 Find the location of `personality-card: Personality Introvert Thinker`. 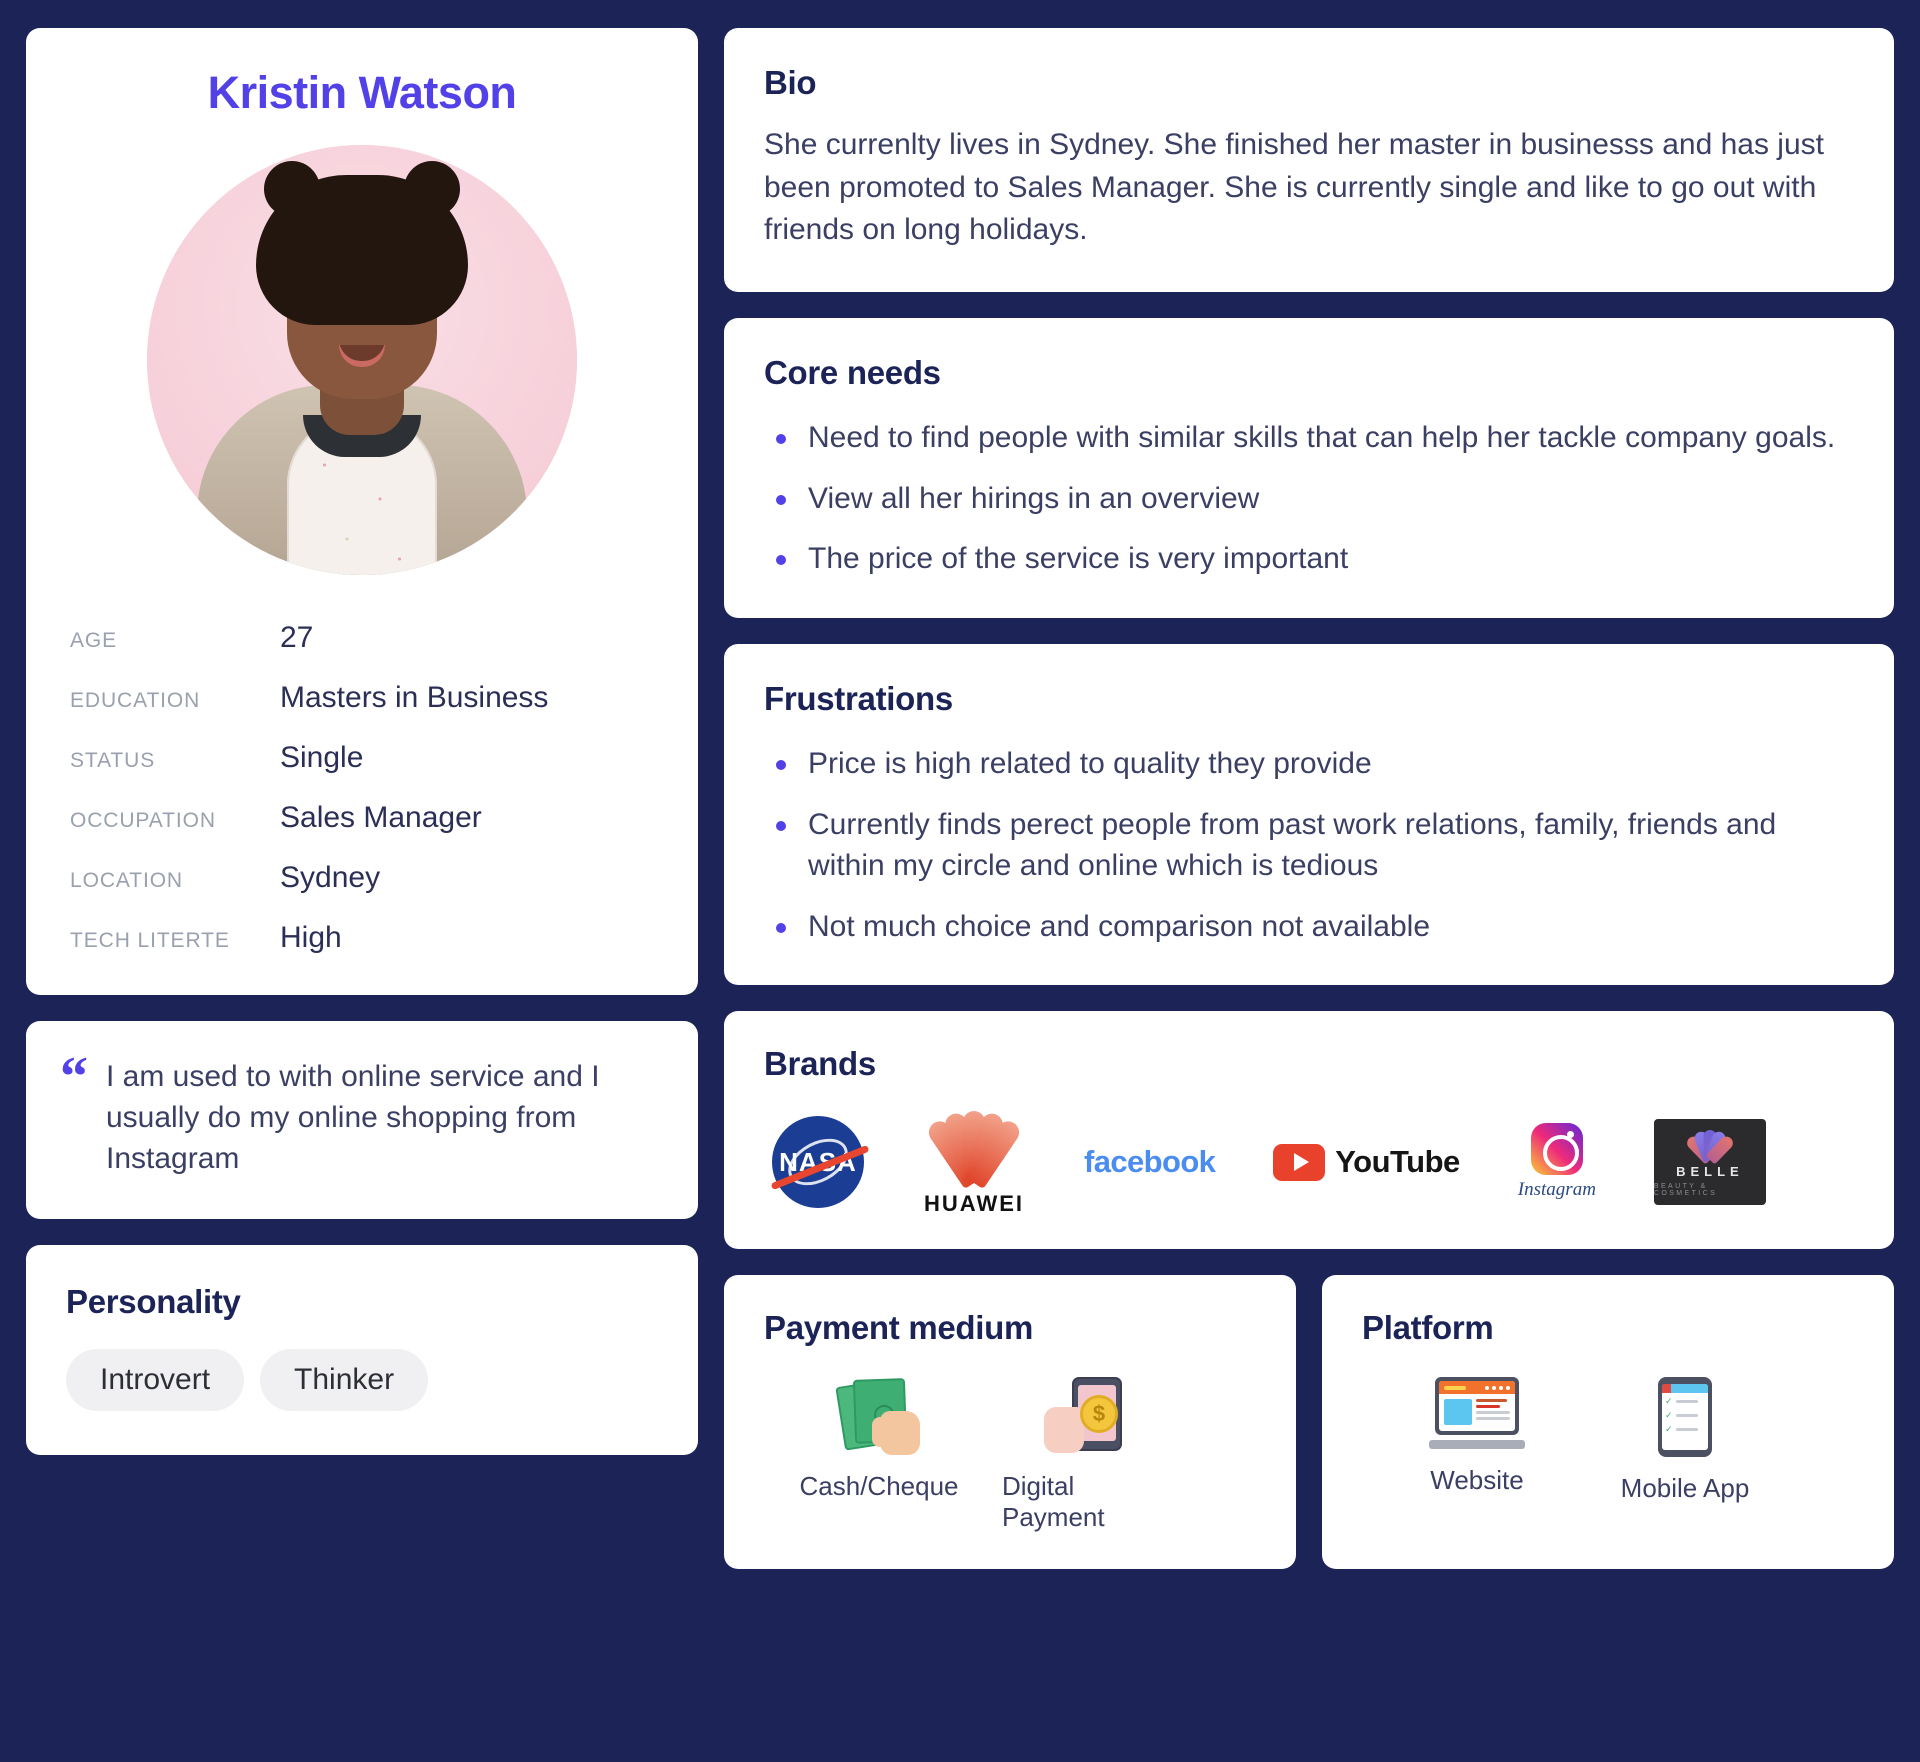

personality-card: Personality Introvert Thinker is located at coordinates (362, 1350).